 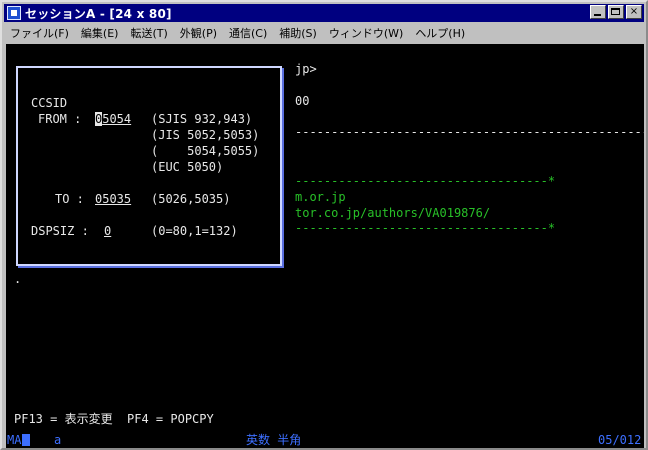 What do you see at coordinates (14, 13) in the screenshot?
I see `app-icon` at bounding box center [14, 13].